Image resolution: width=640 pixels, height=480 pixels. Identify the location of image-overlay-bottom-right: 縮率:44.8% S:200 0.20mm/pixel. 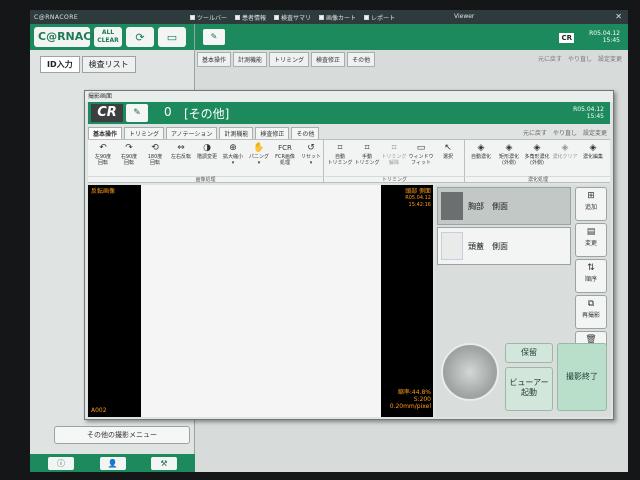
(410, 399).